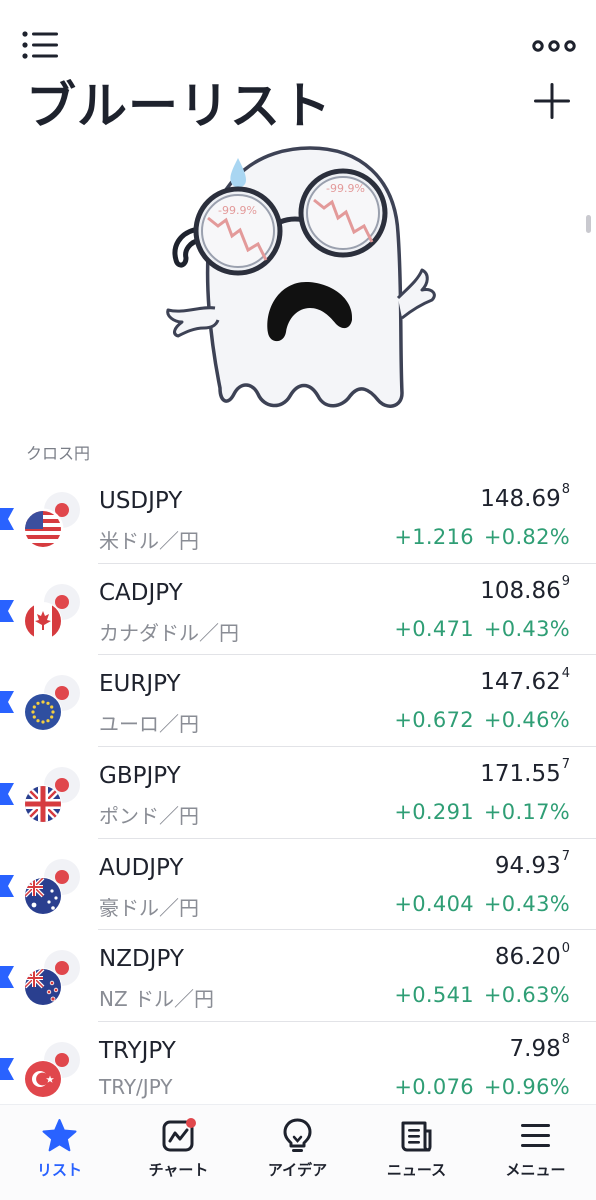 This screenshot has width=596, height=1200. Describe the element at coordinates (552, 101) in the screenshot. I see `add-symbol-icon` at that location.